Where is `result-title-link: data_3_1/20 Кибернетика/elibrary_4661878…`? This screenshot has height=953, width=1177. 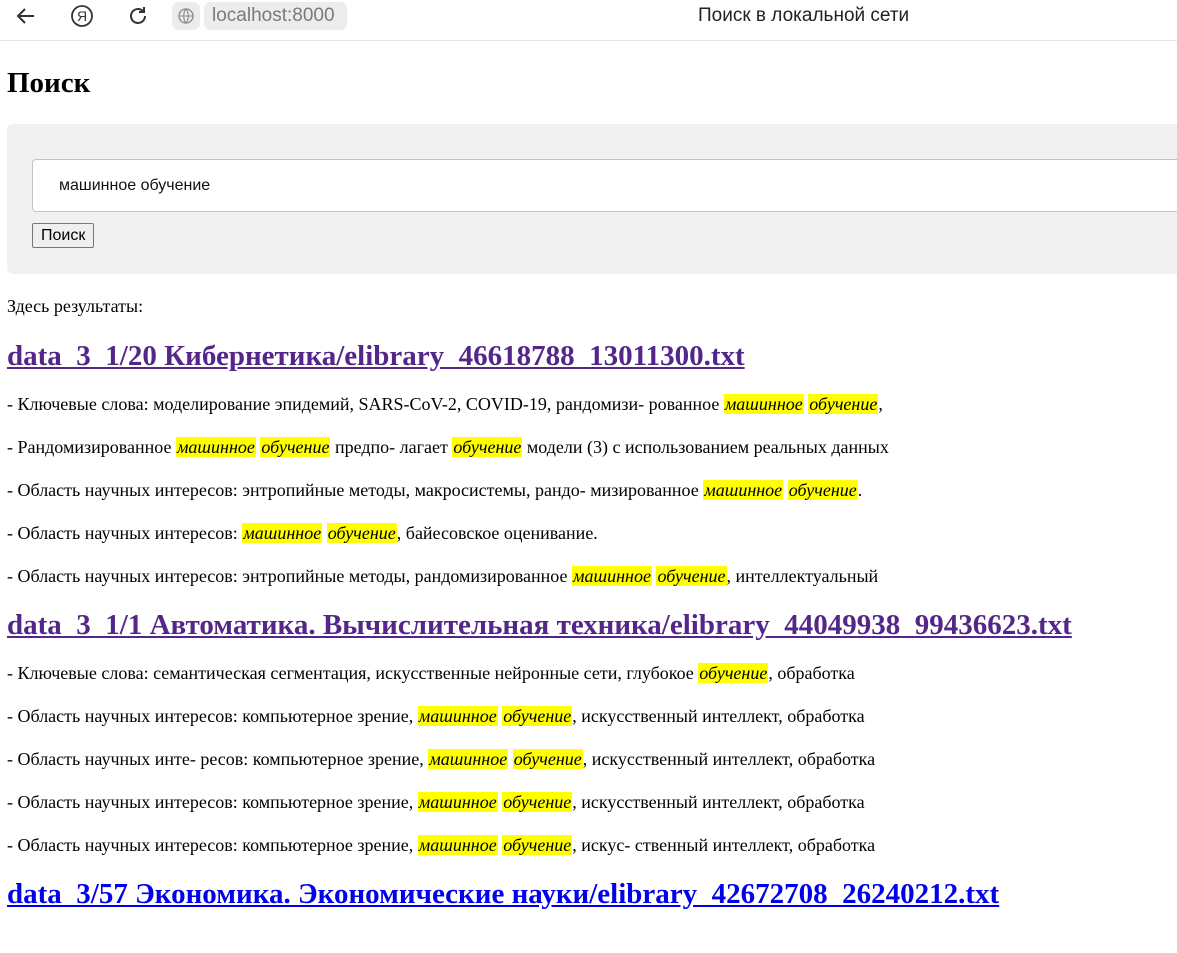
result-title-link: data_3_1/20 Кибернетика/elibrary_4661878… is located at coordinates (376, 356).